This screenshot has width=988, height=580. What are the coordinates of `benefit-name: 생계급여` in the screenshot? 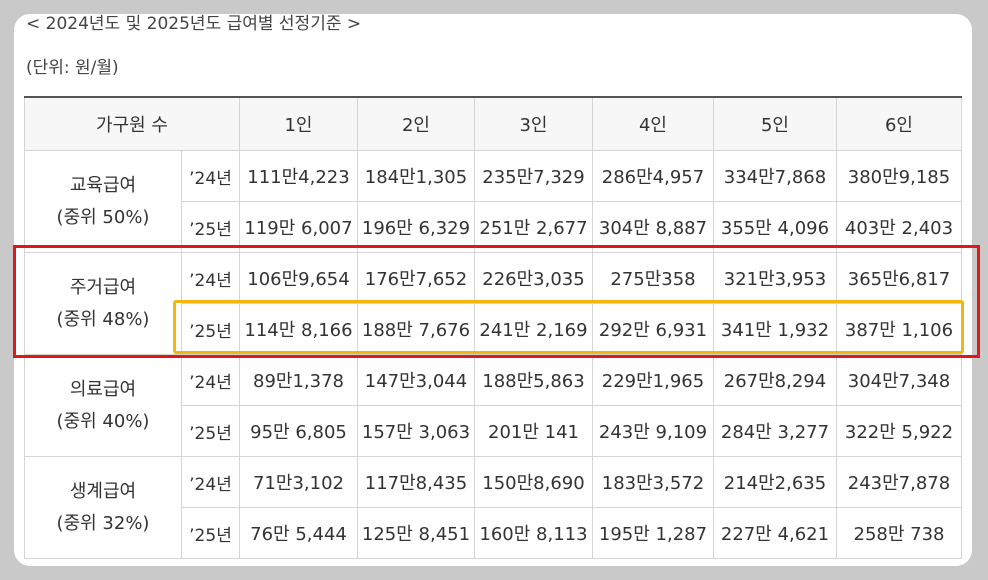 It's located at (103, 491).